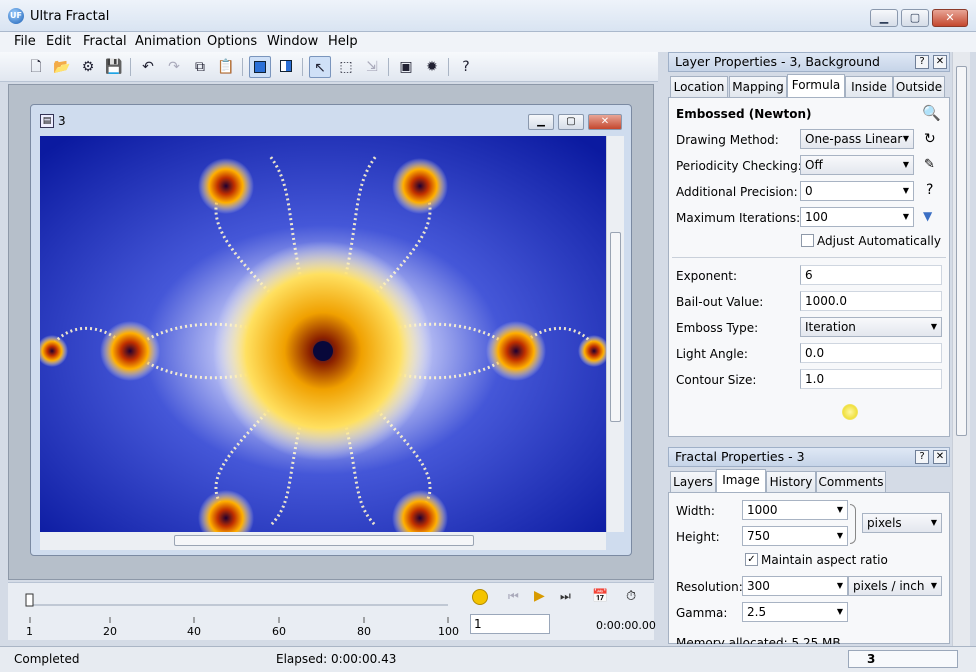 The image size is (976, 672). I want to click on vertical-scrollbar, so click(615, 334).